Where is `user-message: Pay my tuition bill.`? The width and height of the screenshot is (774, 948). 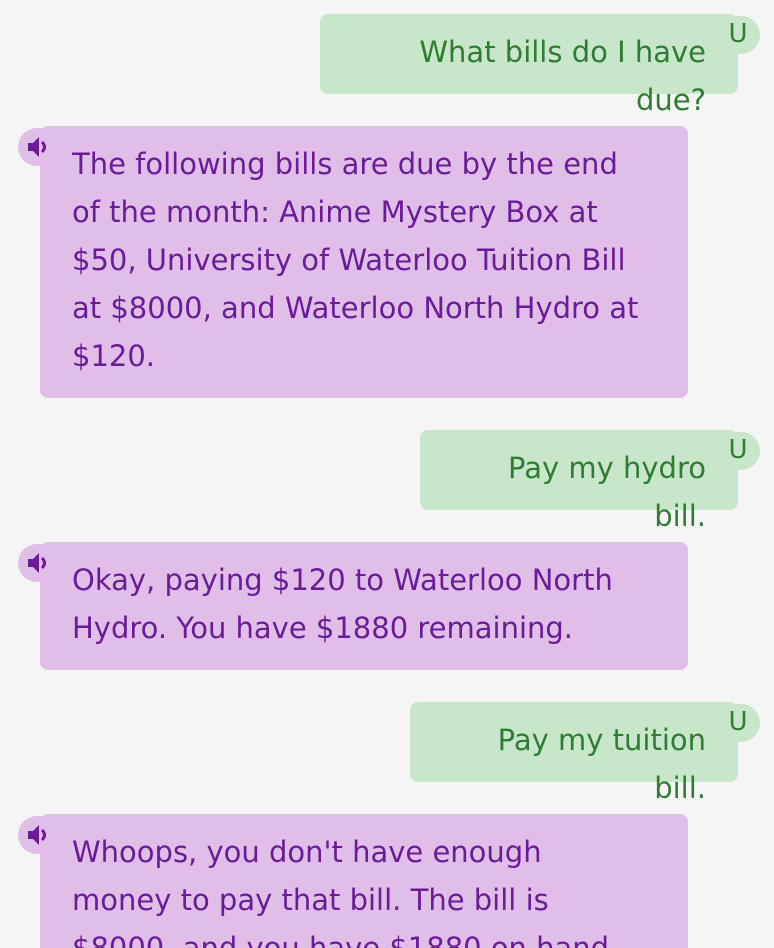 user-message: Pay my tuition bill. is located at coordinates (574, 753).